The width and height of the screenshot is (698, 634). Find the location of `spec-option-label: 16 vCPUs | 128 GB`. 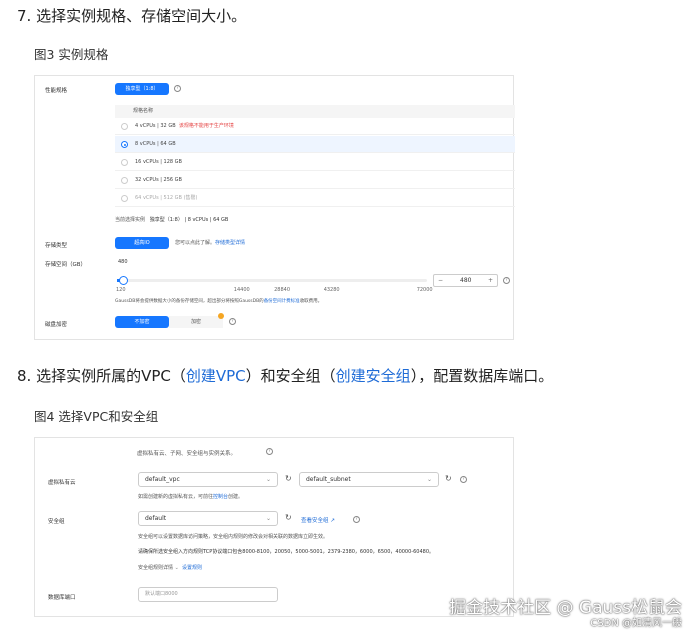

spec-option-label: 16 vCPUs | 128 GB is located at coordinates (158, 162).